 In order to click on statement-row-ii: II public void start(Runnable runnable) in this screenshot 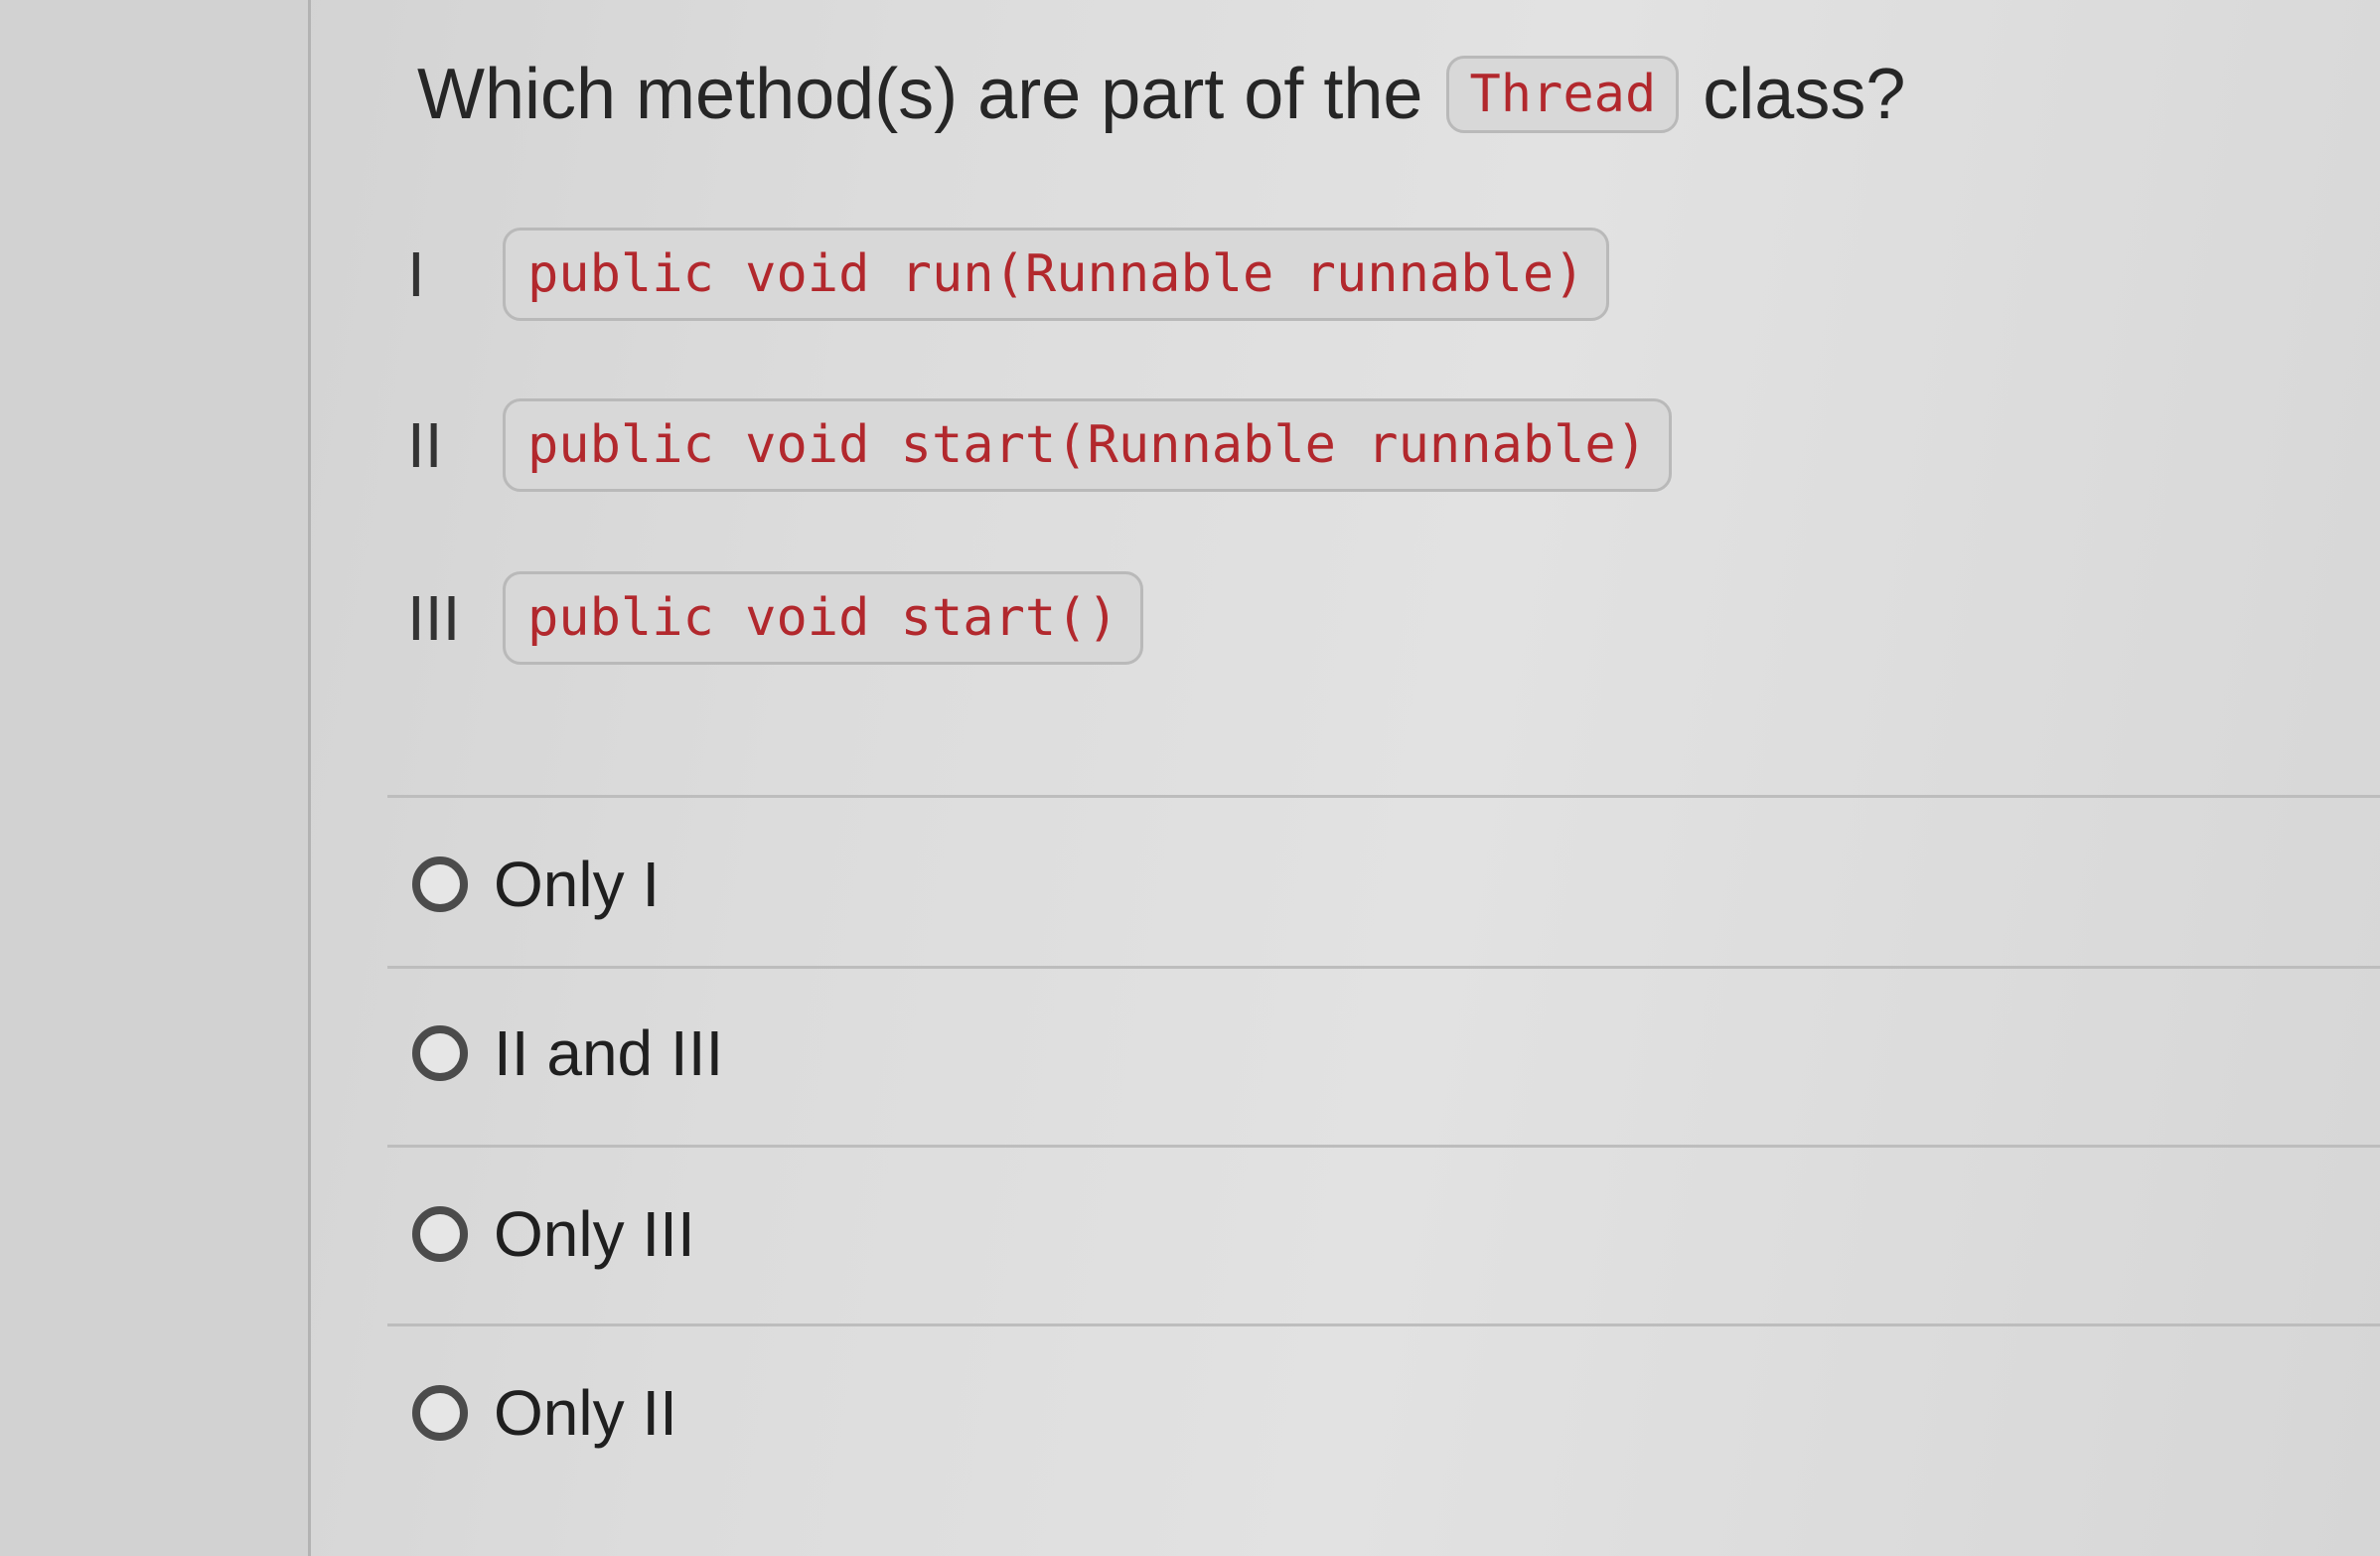, I will do `click(1040, 445)`.